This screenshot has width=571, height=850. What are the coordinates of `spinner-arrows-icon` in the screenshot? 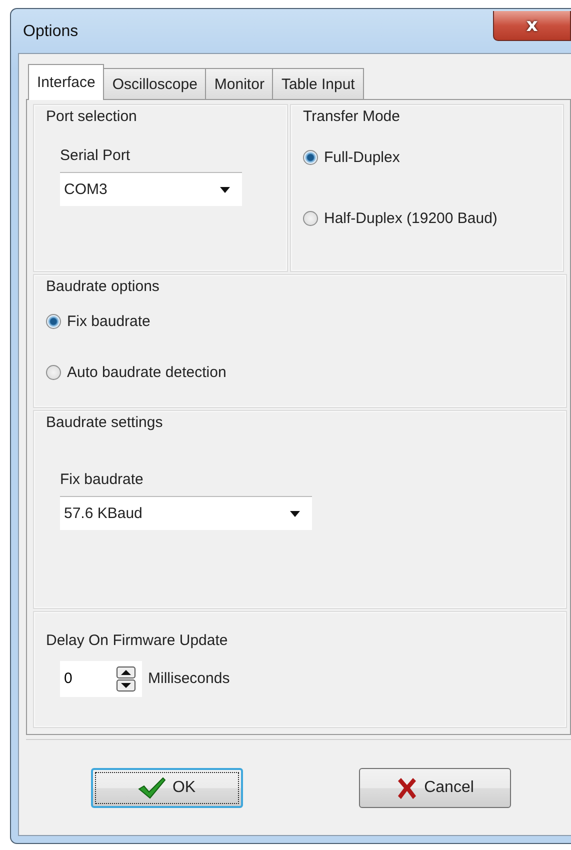 It's located at (126, 679).